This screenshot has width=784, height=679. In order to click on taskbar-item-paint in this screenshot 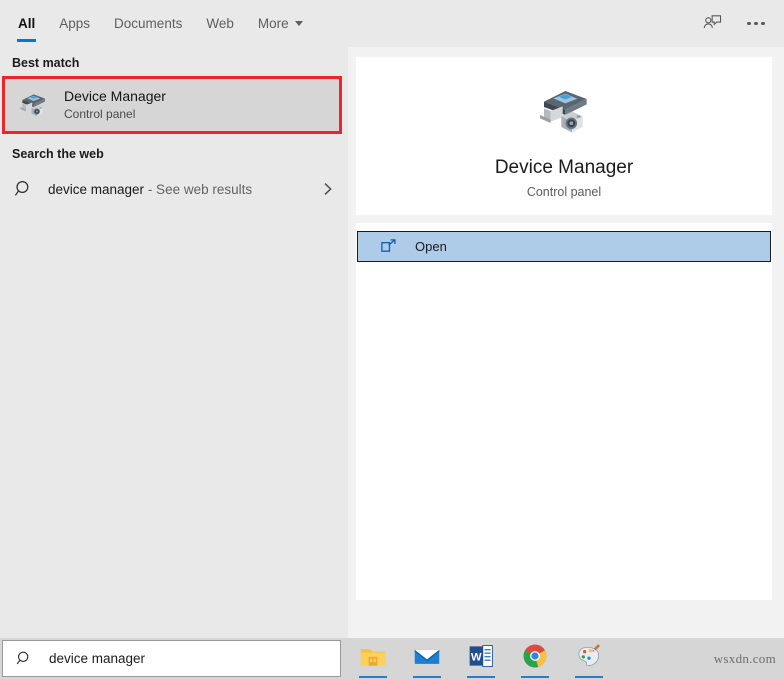, I will do `click(589, 658)`.